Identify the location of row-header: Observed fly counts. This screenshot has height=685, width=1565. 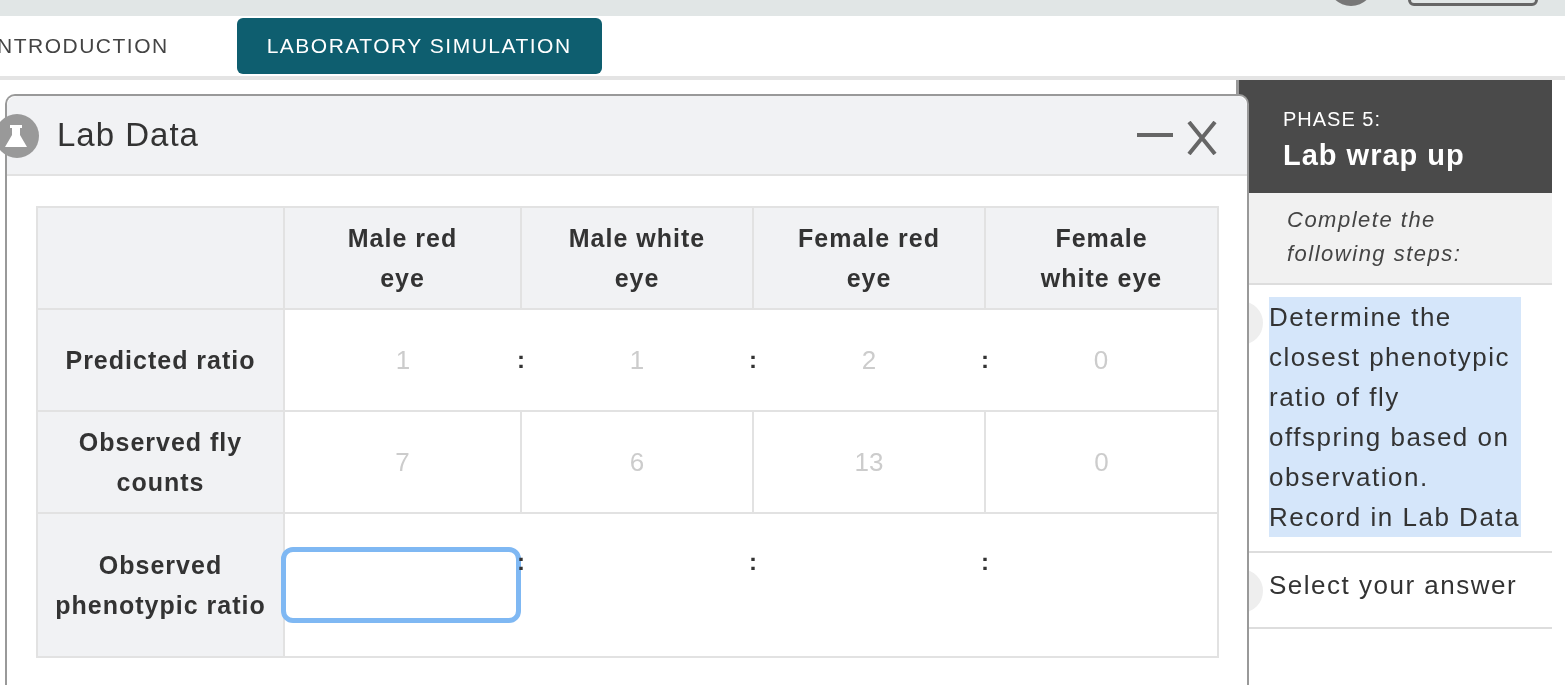
(160, 462).